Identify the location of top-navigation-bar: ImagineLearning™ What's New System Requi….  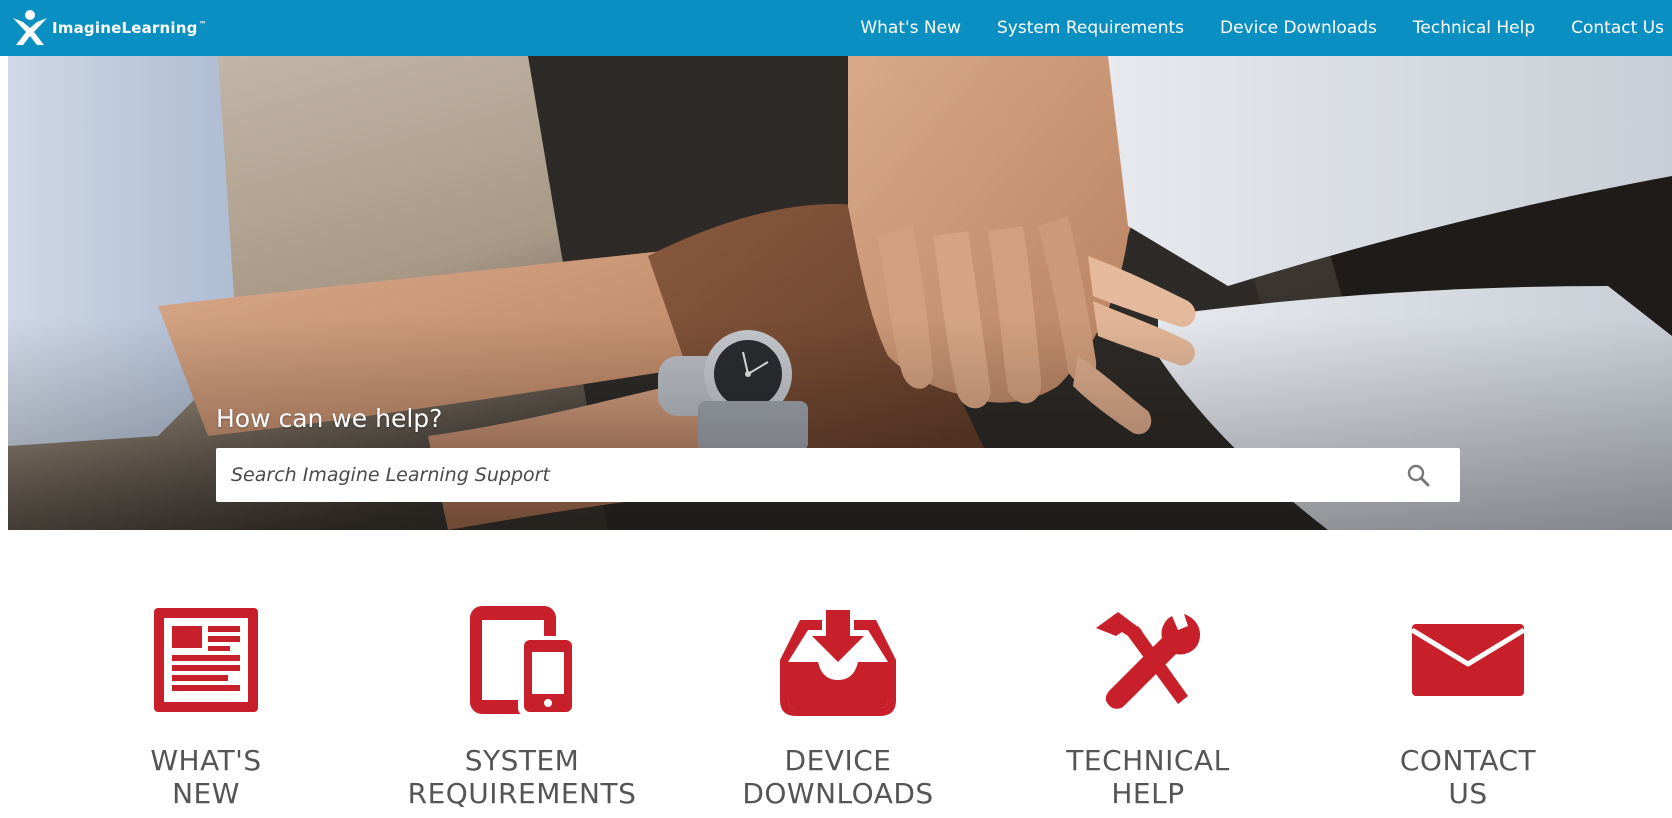
(836, 28).